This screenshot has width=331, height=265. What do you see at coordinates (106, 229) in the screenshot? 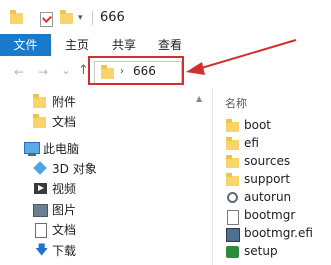
I see `nav-item-documents: 文档` at bounding box center [106, 229].